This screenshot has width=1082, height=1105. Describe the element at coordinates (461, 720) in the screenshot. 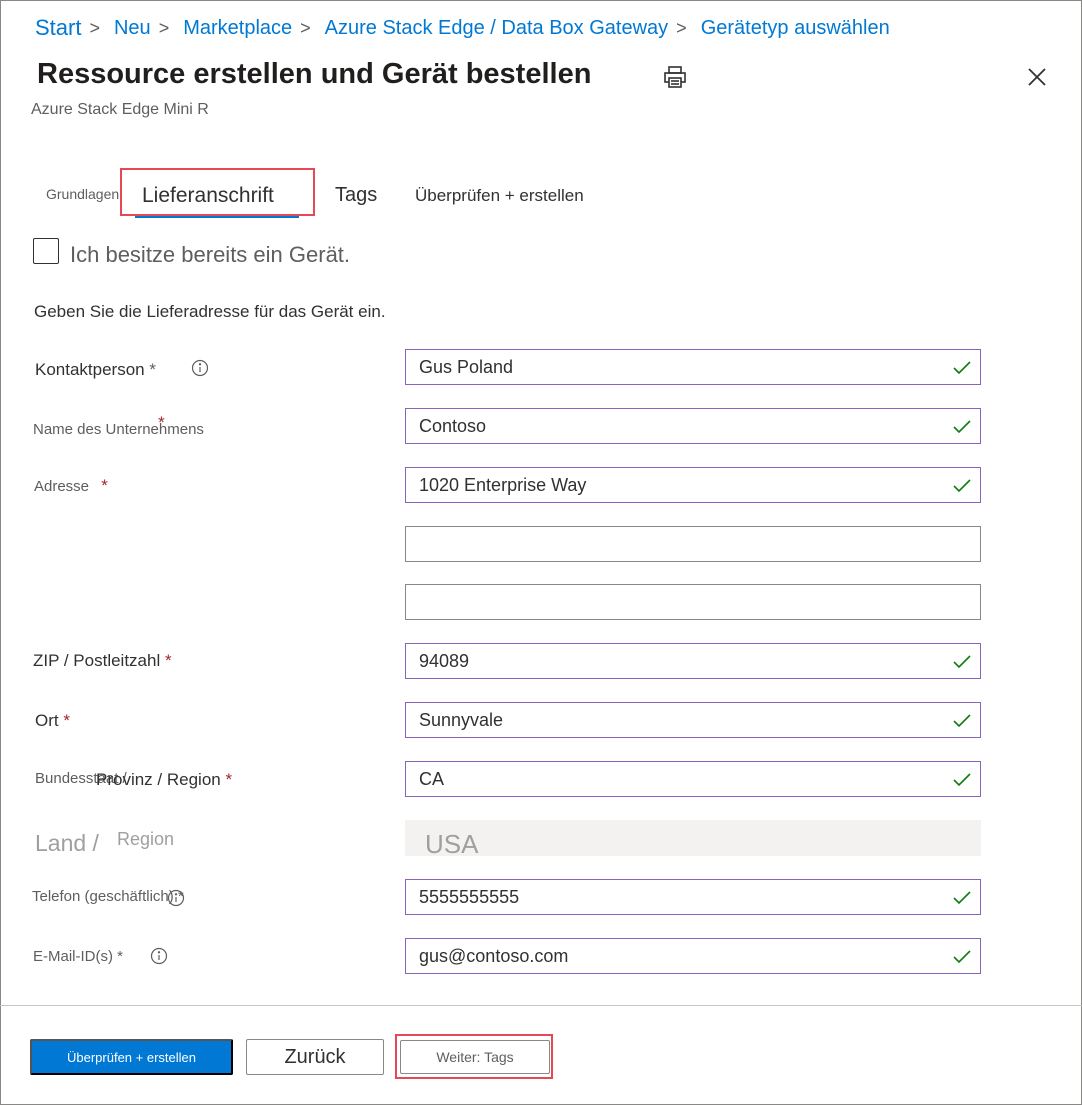

I see `city-value: Sunnyvale` at that location.